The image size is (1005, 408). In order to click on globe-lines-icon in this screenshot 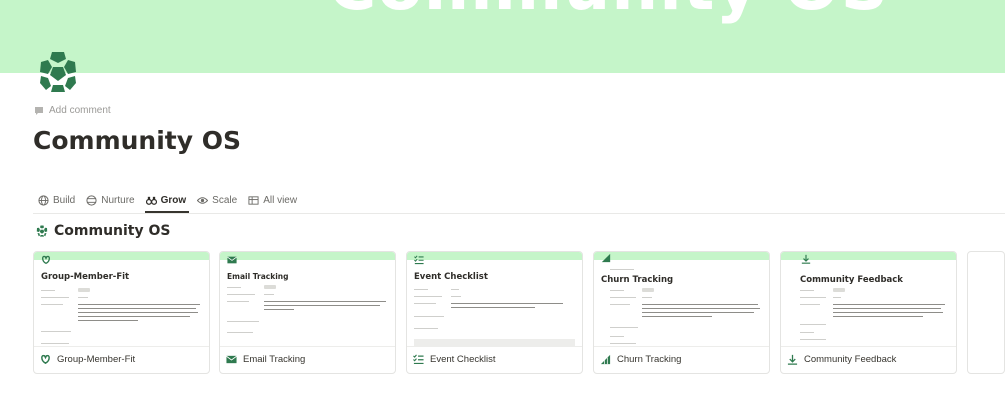, I will do `click(91, 200)`.